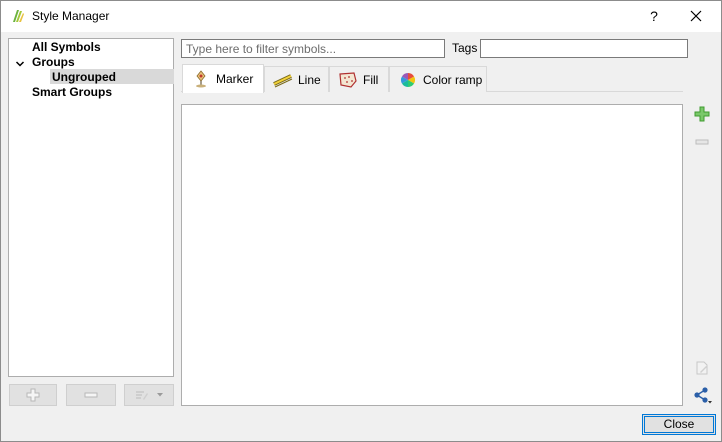 This screenshot has height=442, width=722. I want to click on remove-item-icon, so click(702, 142).